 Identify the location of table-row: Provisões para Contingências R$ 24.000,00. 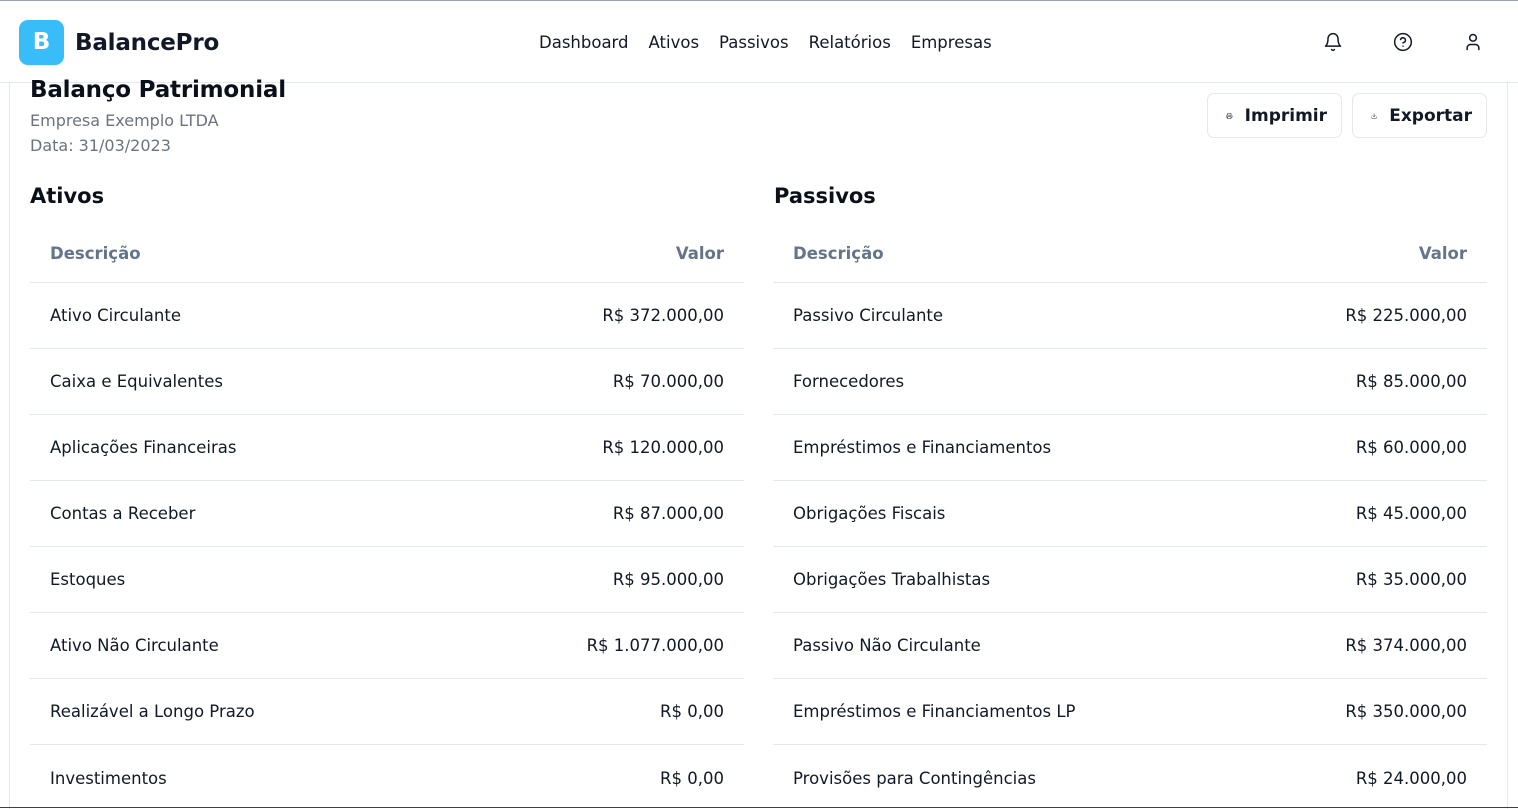
(1130, 777).